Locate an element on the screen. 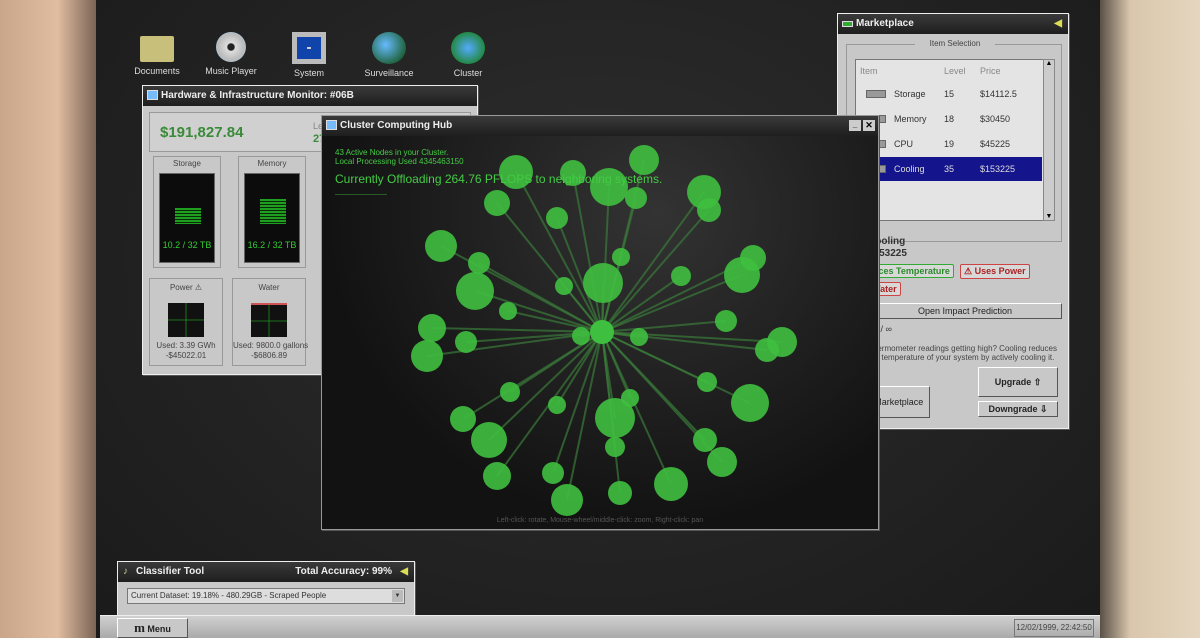  memory-gauge: Memory 16.2 / 32 TB is located at coordinates (272, 212).